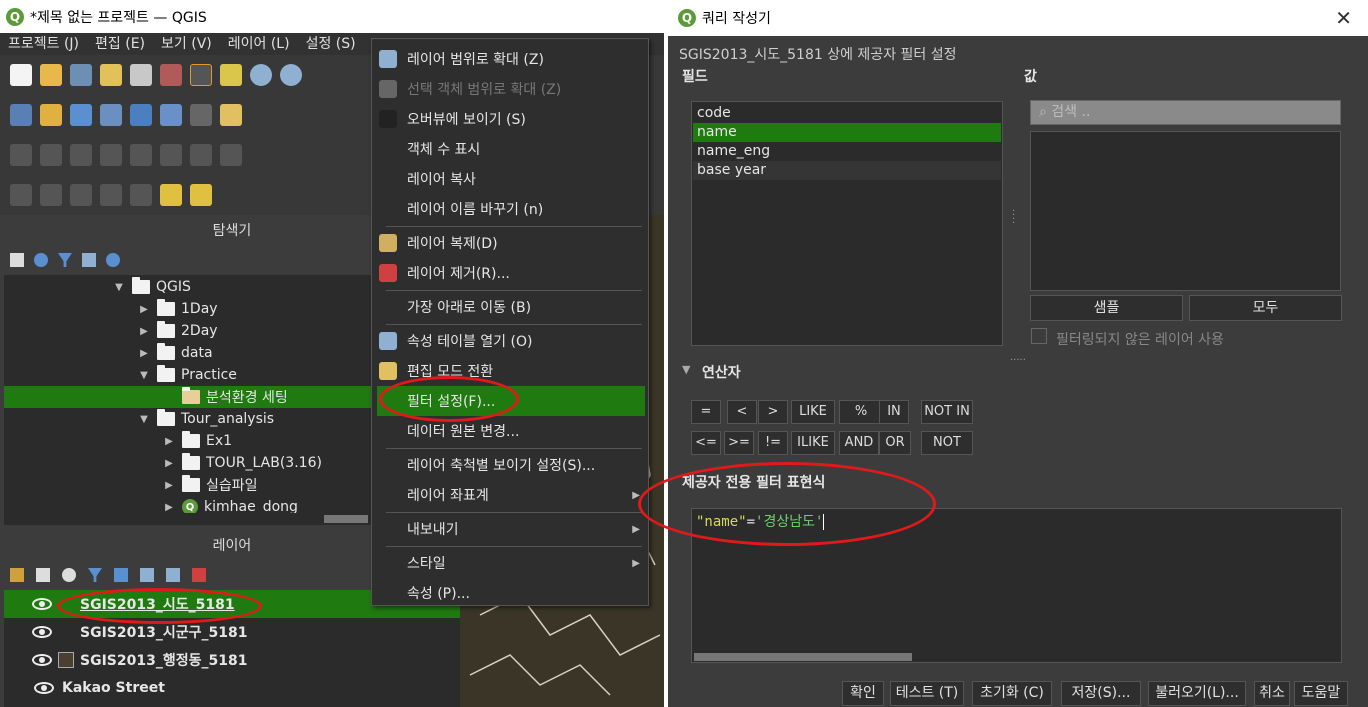 The image size is (1368, 707). What do you see at coordinates (120, 44) in the screenshot?
I see `menu-edit: 편집 (E)` at bounding box center [120, 44].